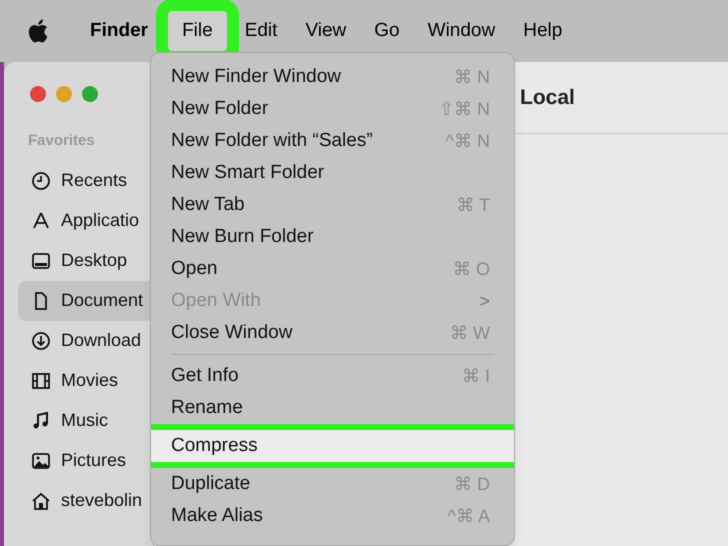  What do you see at coordinates (85, 260) in the screenshot?
I see `sidebar-item: Desktop` at bounding box center [85, 260].